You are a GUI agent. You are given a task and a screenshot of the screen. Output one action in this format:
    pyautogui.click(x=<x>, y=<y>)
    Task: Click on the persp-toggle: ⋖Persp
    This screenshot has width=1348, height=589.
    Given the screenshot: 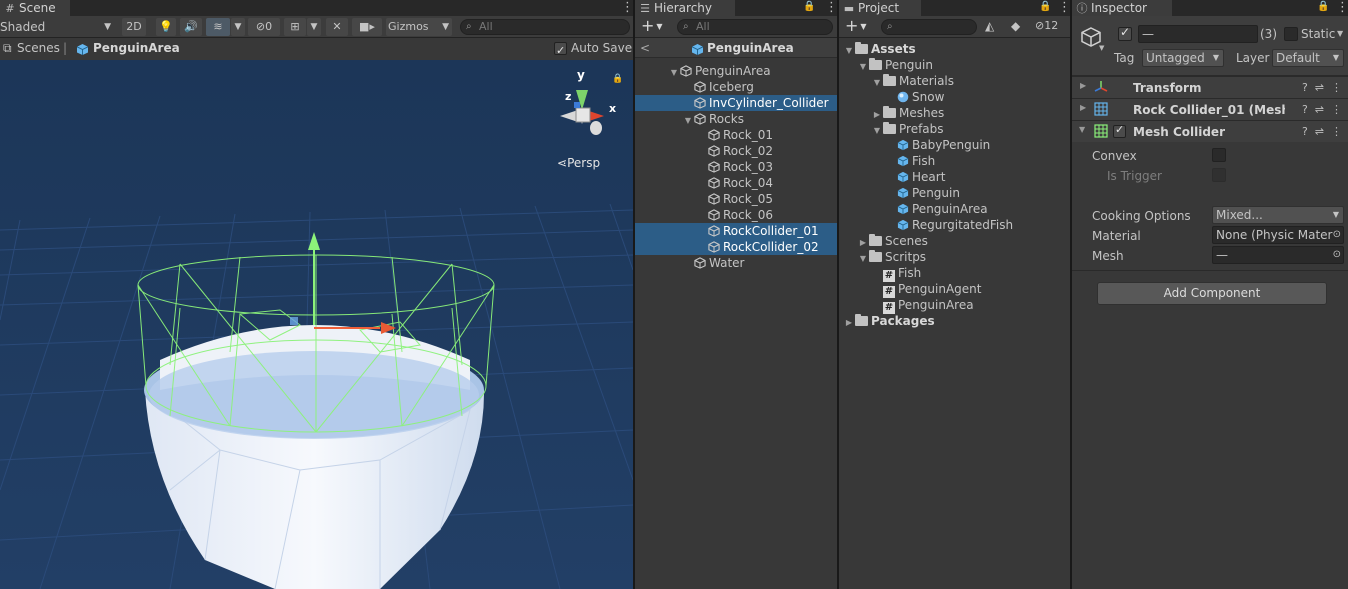 What is the action you would take?
    pyautogui.click(x=578, y=163)
    